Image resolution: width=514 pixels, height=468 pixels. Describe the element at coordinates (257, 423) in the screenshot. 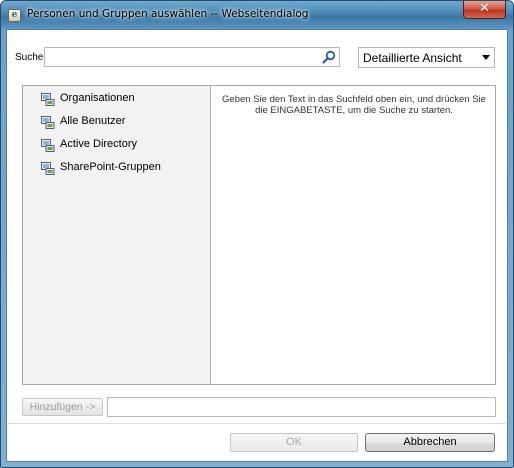

I see `footer-divider` at that location.